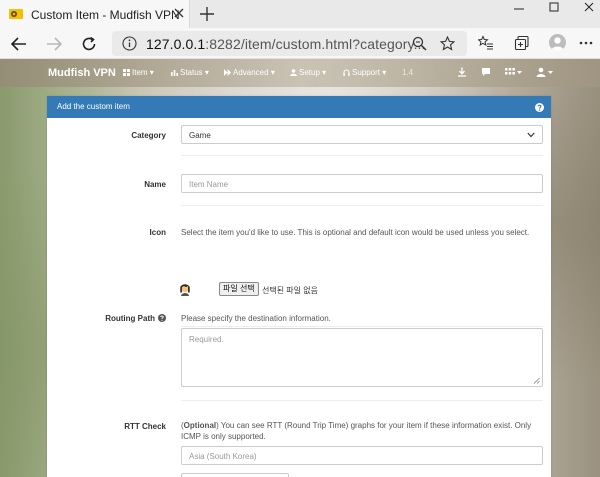  What do you see at coordinates (510, 72) in the screenshot?
I see `grid-menu-icon` at bounding box center [510, 72].